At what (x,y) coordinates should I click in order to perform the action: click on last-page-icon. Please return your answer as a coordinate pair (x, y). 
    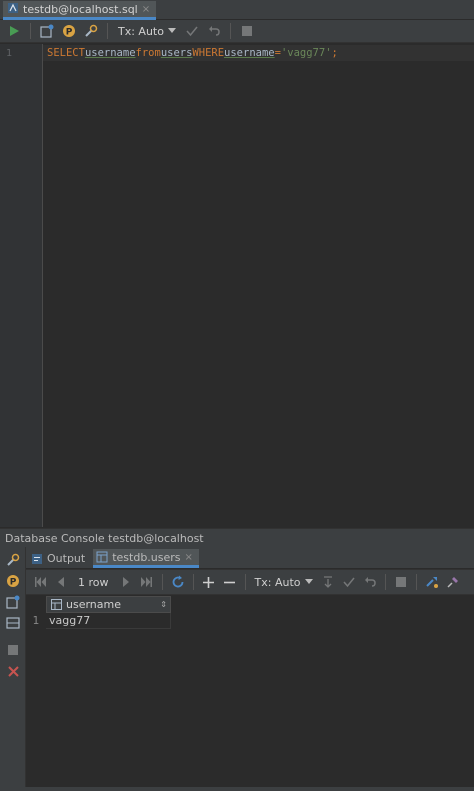
    Looking at the image, I should click on (147, 582).